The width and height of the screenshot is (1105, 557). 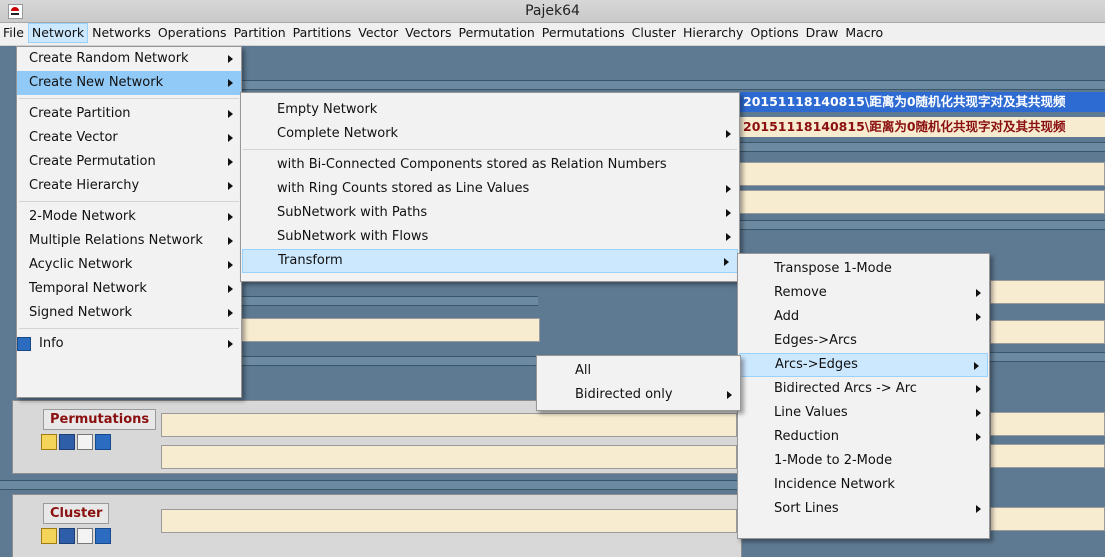 What do you see at coordinates (81, 312) in the screenshot?
I see `menu-item-label: Signed Network` at bounding box center [81, 312].